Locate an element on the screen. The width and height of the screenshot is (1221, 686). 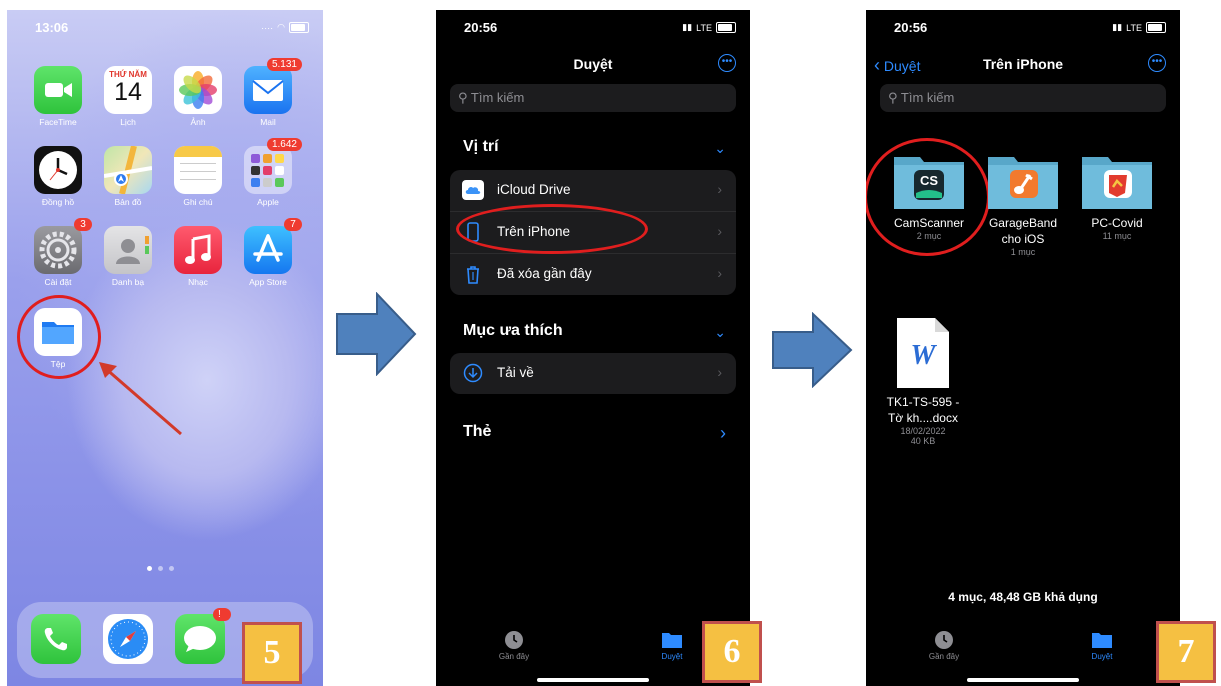
app-clock: Đồng hồ is located at coordinates (58, 176).